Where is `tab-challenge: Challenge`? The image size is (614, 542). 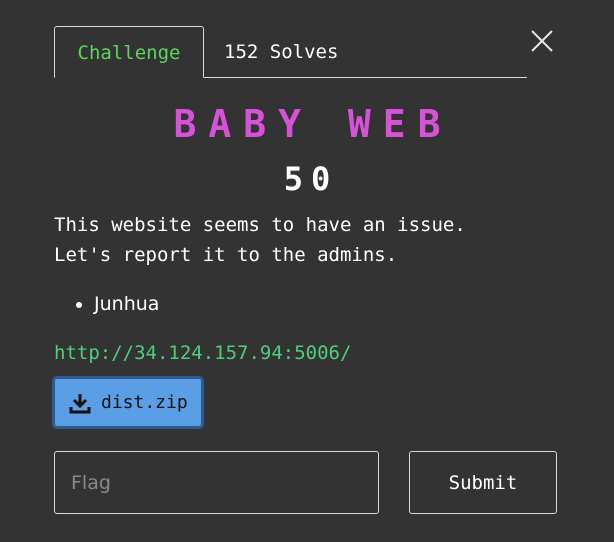 tab-challenge: Challenge is located at coordinates (129, 52).